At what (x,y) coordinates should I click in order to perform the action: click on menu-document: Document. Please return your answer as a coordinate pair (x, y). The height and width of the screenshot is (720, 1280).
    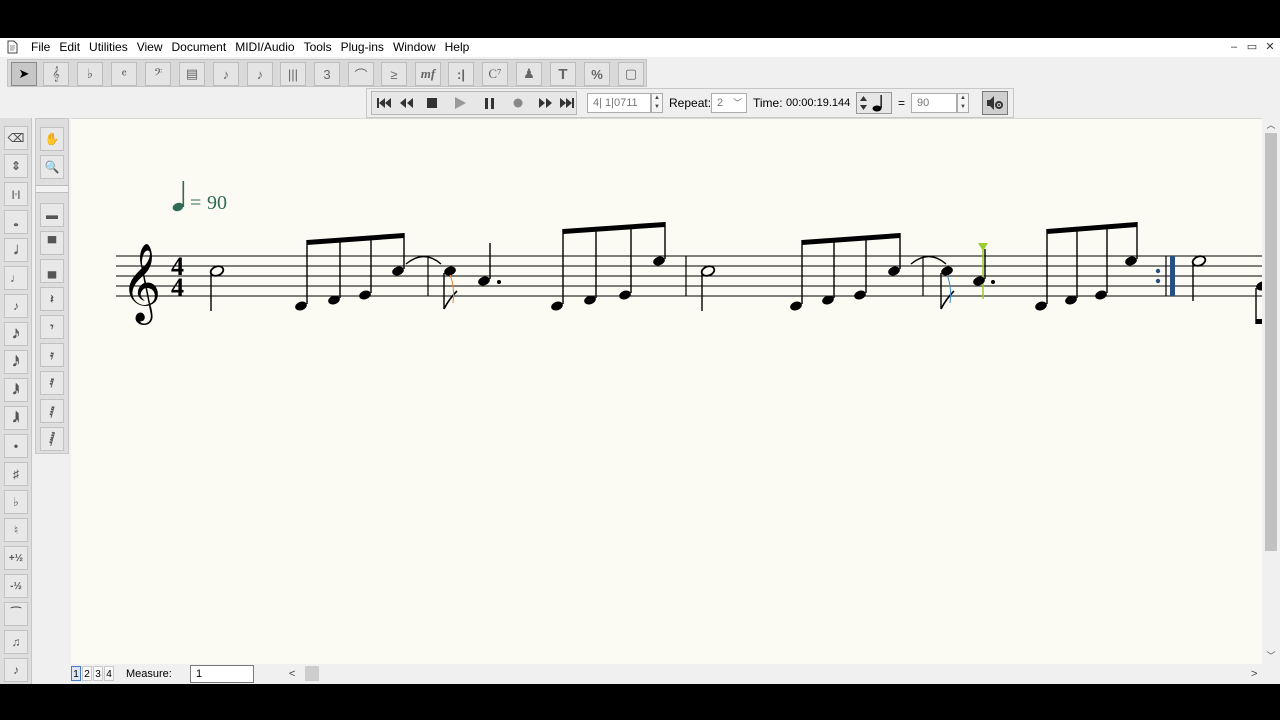
    Looking at the image, I should click on (200, 47).